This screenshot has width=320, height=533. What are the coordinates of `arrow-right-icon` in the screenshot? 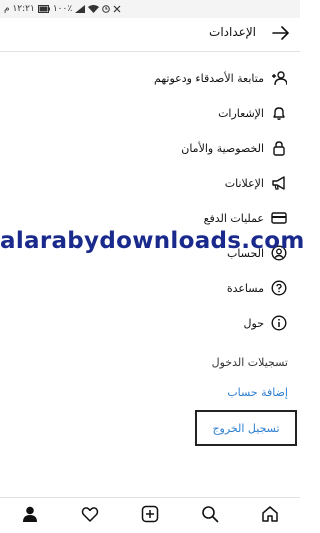 It's located at (281, 34).